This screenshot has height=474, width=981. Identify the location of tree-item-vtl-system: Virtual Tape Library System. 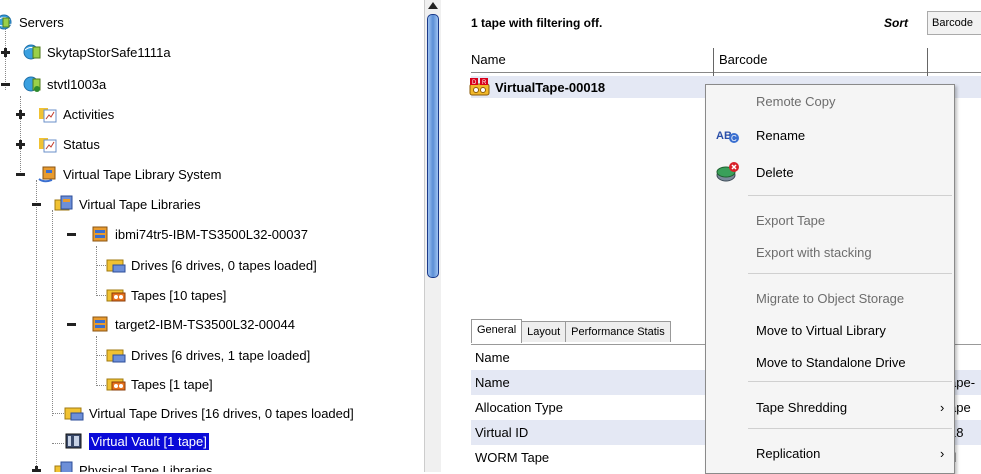
(129, 174).